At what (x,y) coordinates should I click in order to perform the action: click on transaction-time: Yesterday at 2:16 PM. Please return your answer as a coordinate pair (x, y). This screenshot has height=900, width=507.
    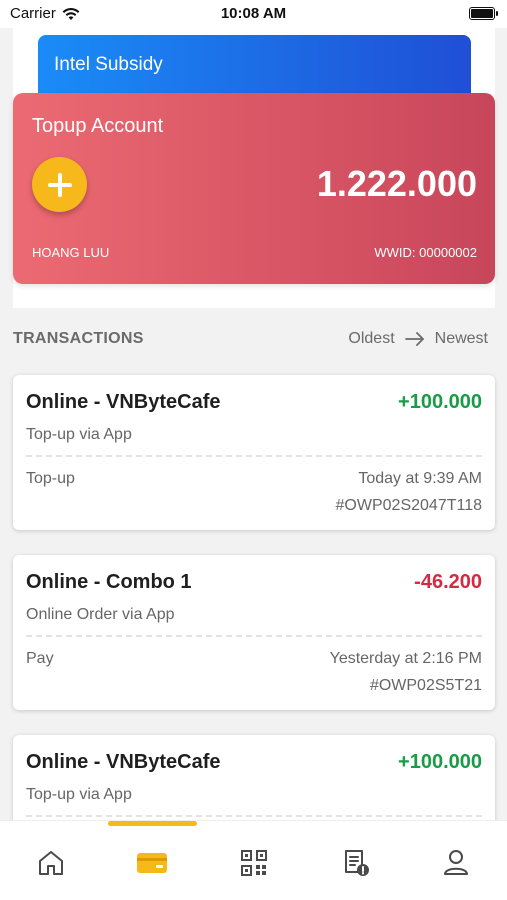
    Looking at the image, I should click on (405, 658).